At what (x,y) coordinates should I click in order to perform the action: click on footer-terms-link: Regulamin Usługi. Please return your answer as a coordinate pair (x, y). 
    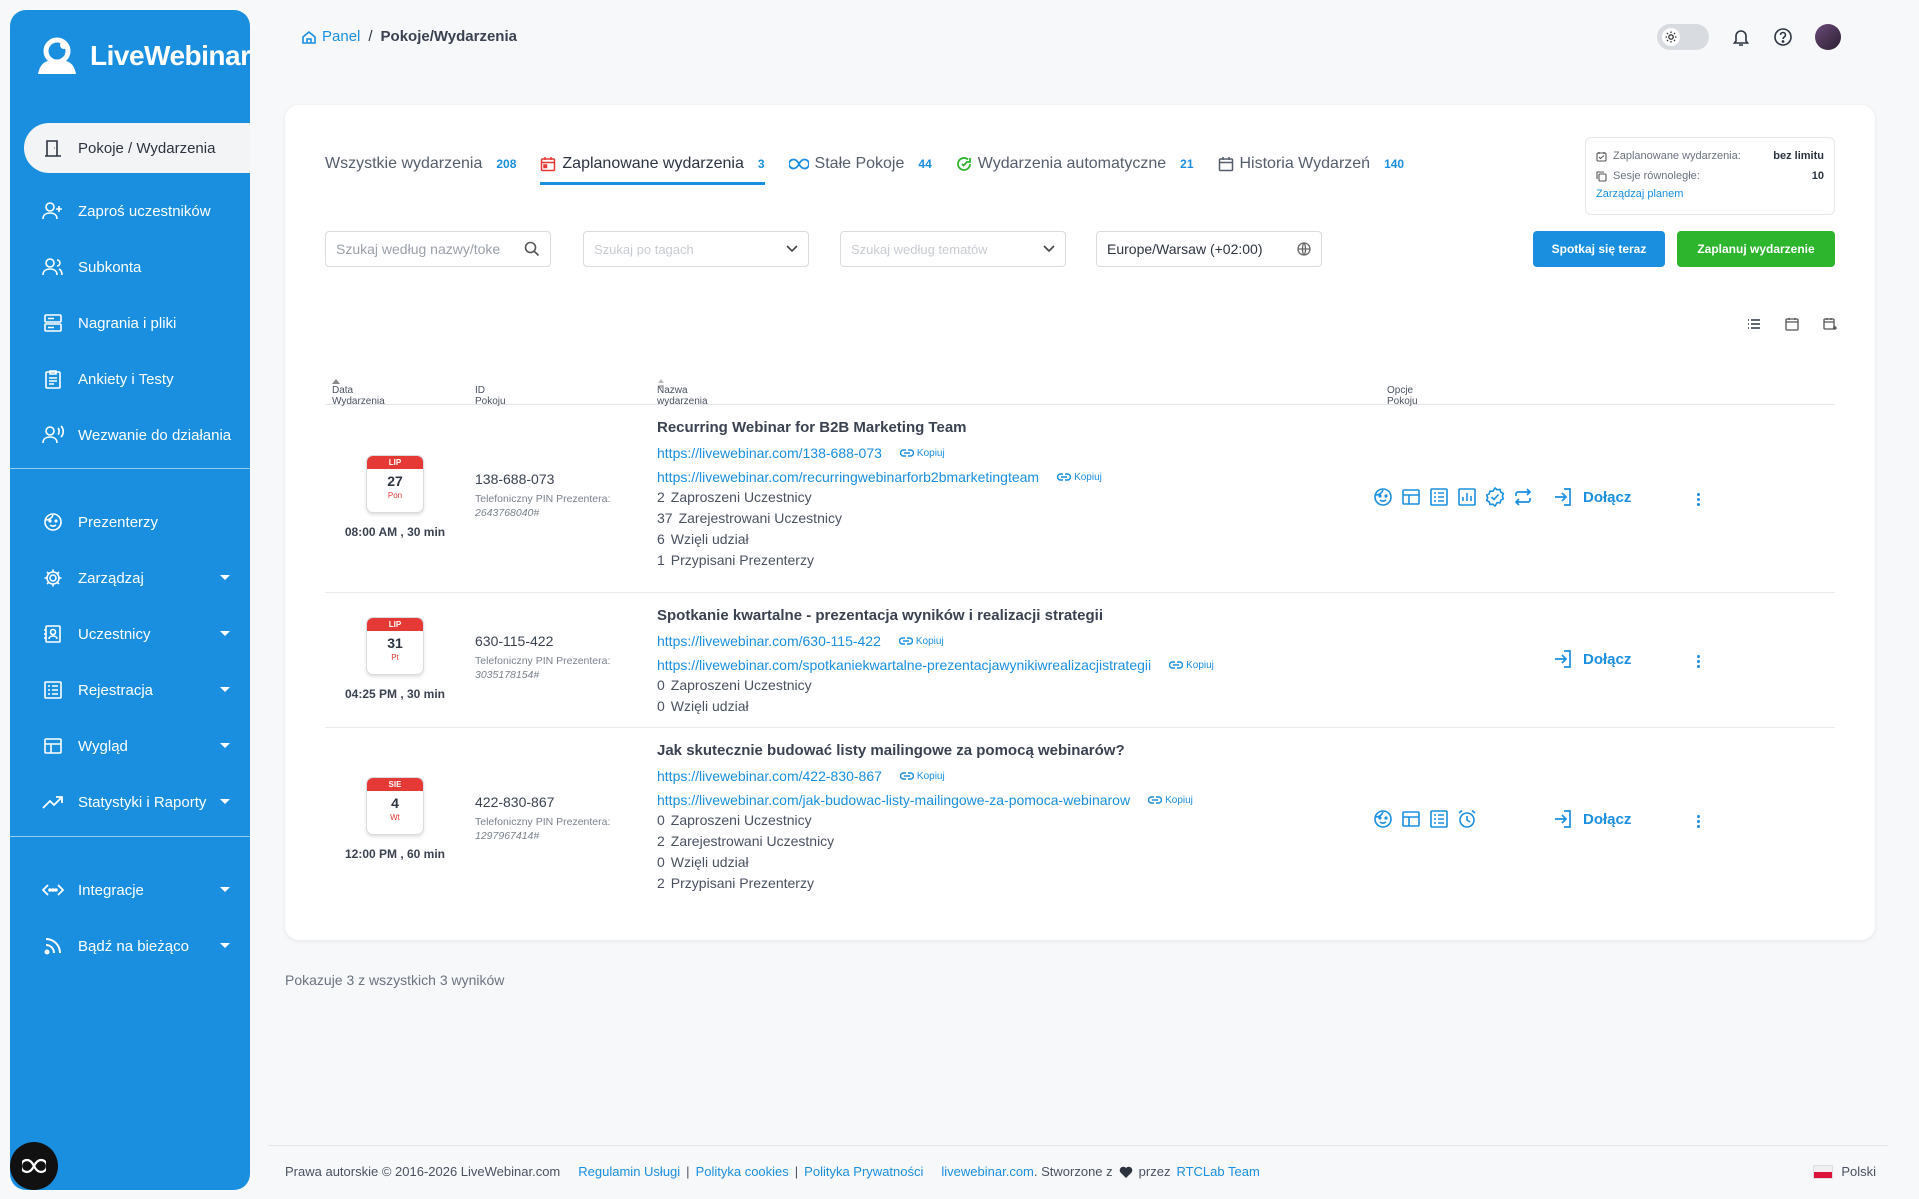
    Looking at the image, I should click on (629, 1171).